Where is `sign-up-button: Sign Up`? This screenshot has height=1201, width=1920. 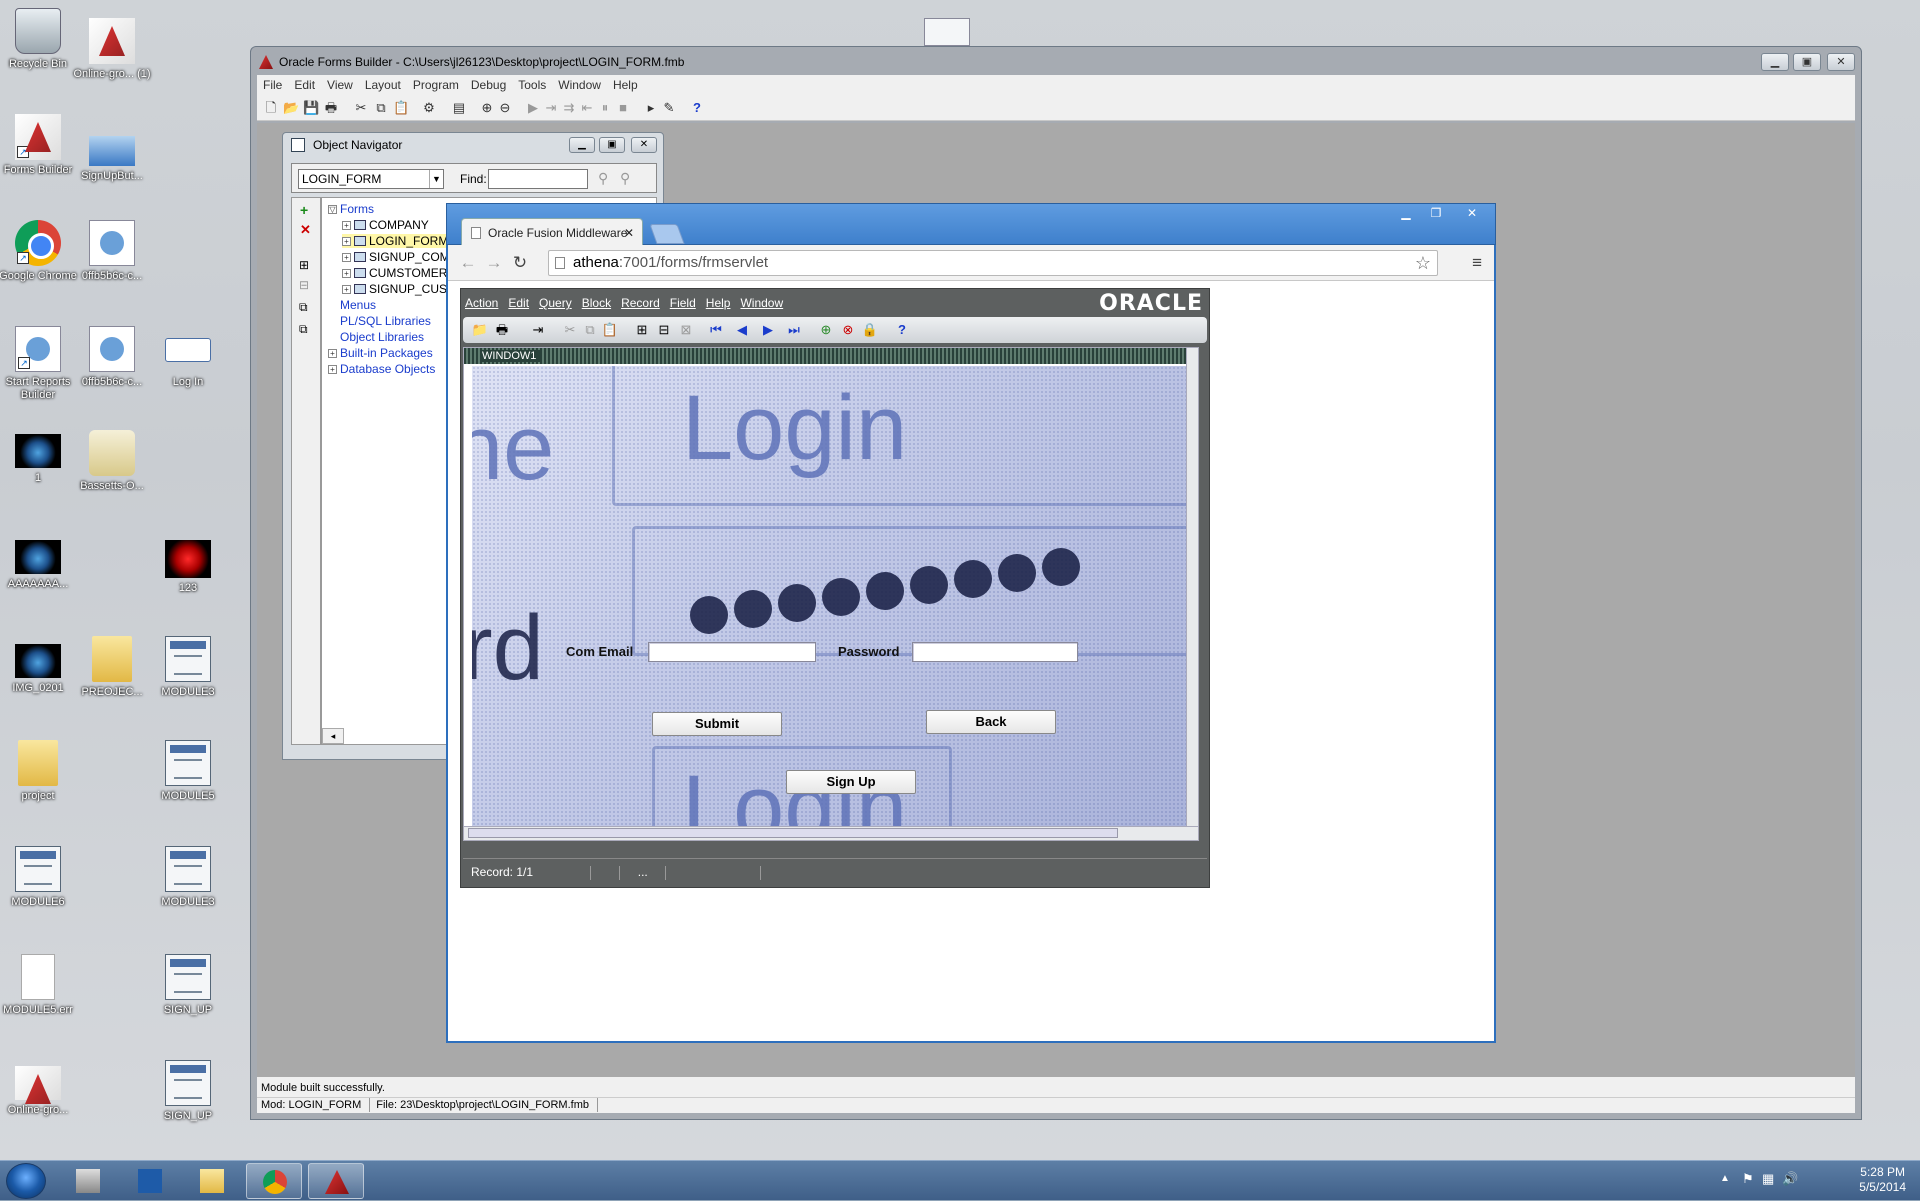
sign-up-button: Sign Up is located at coordinates (851, 782).